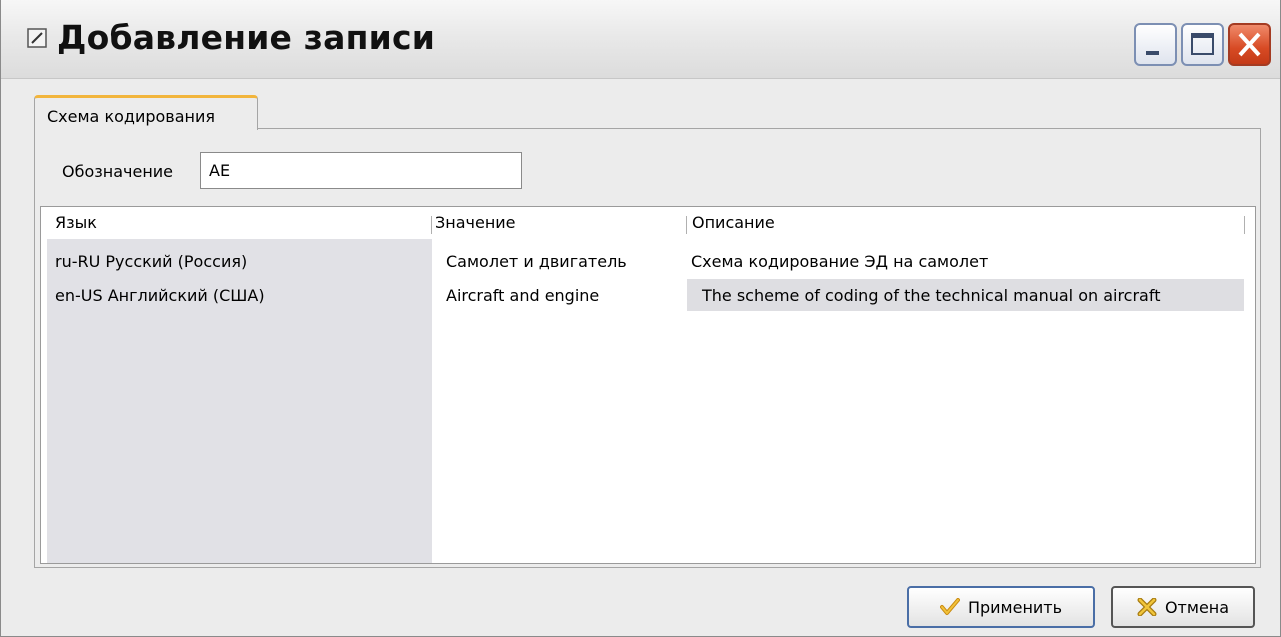  I want to click on minimize-button, so click(1155, 44).